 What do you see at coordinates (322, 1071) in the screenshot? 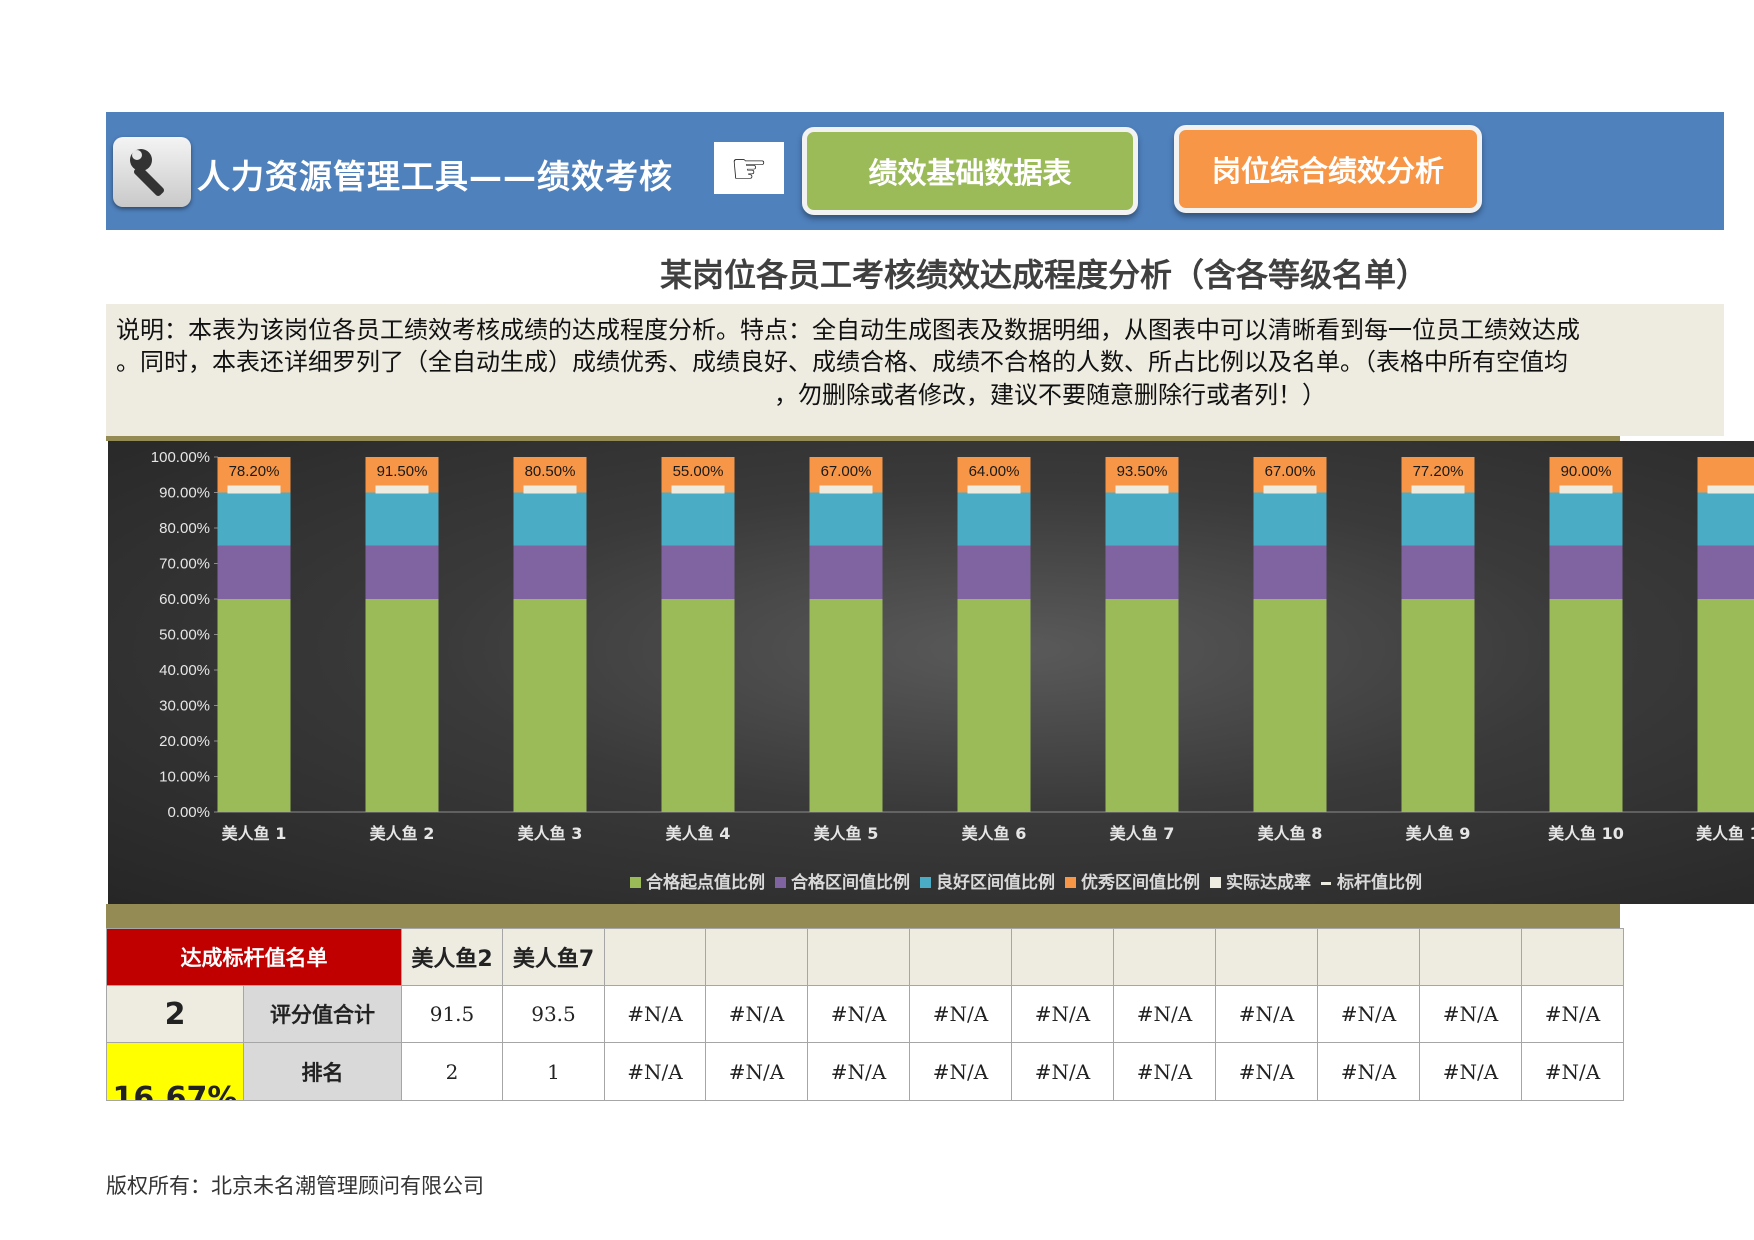
I see `rank-label: 排名` at bounding box center [322, 1071].